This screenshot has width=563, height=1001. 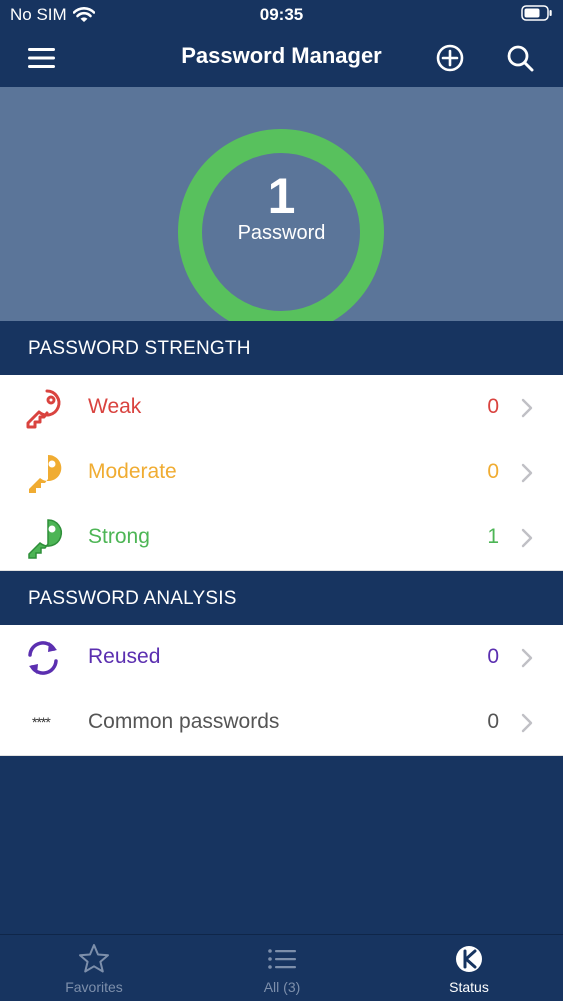 What do you see at coordinates (493, 536) in the screenshot?
I see `row-count: 1` at bounding box center [493, 536].